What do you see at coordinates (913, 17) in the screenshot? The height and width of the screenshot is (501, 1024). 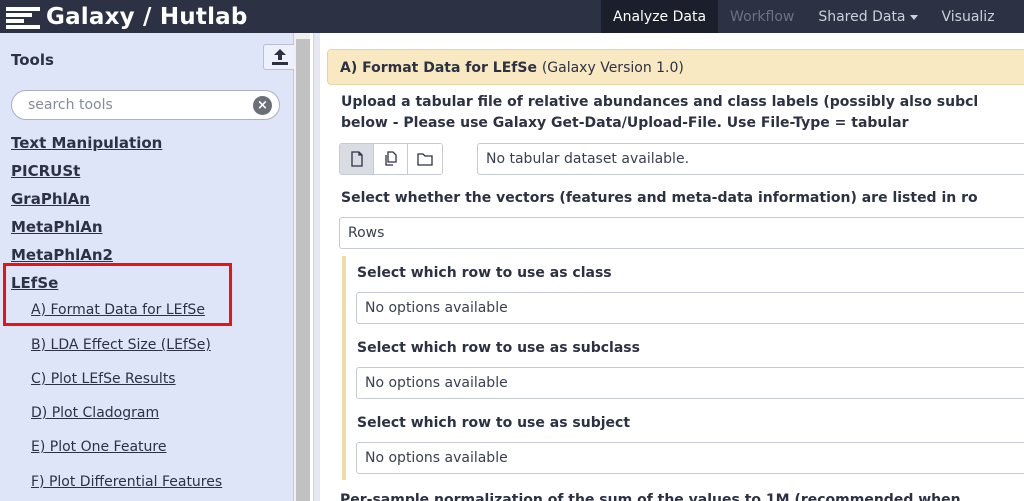 I see `caret-down-icon` at bounding box center [913, 17].